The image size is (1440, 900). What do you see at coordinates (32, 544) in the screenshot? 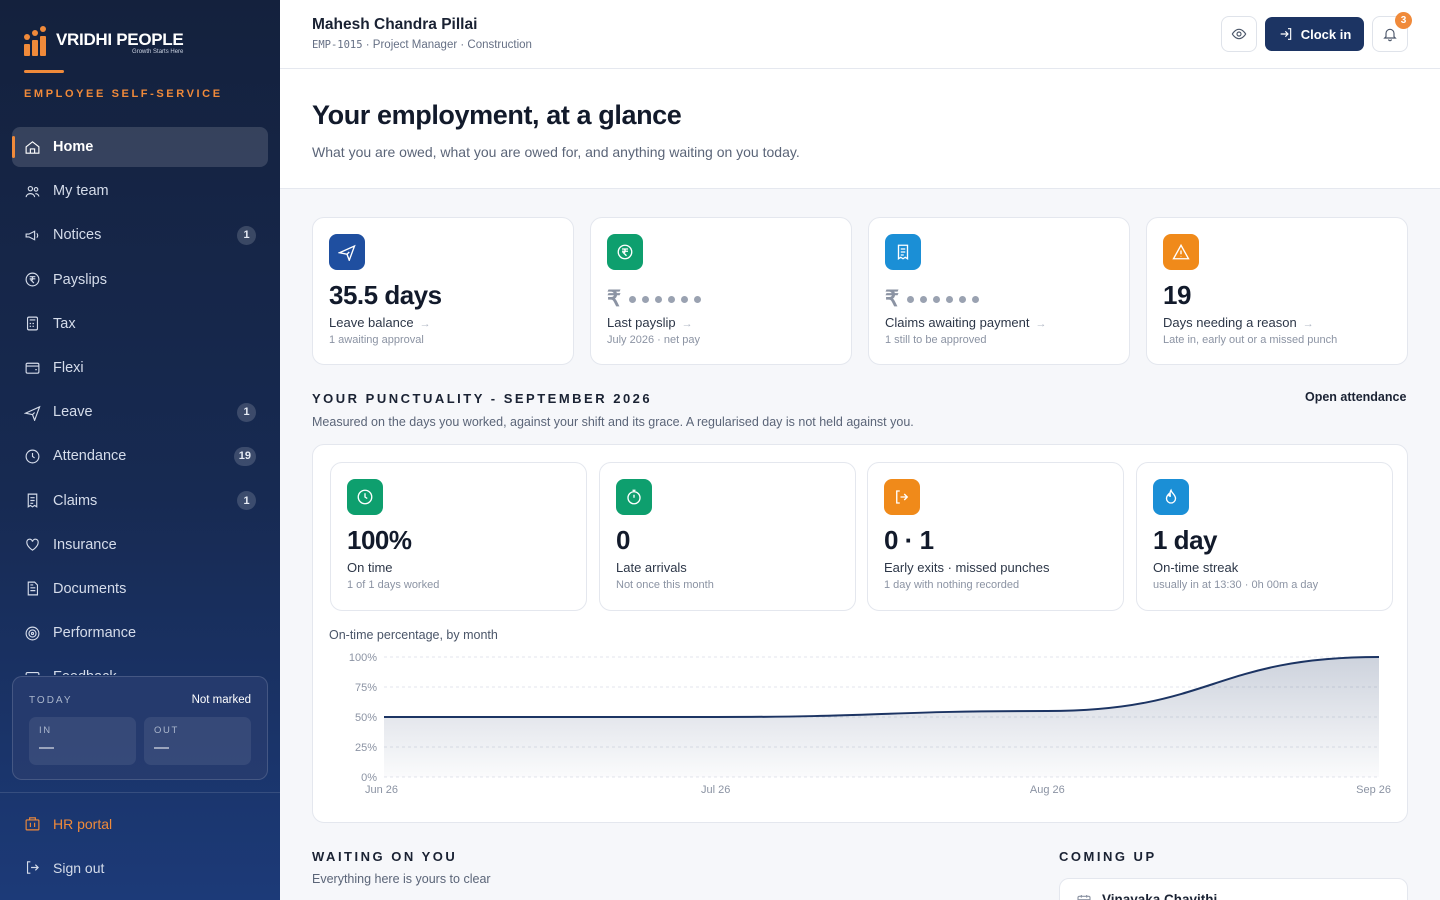
I see `heart-icon` at bounding box center [32, 544].